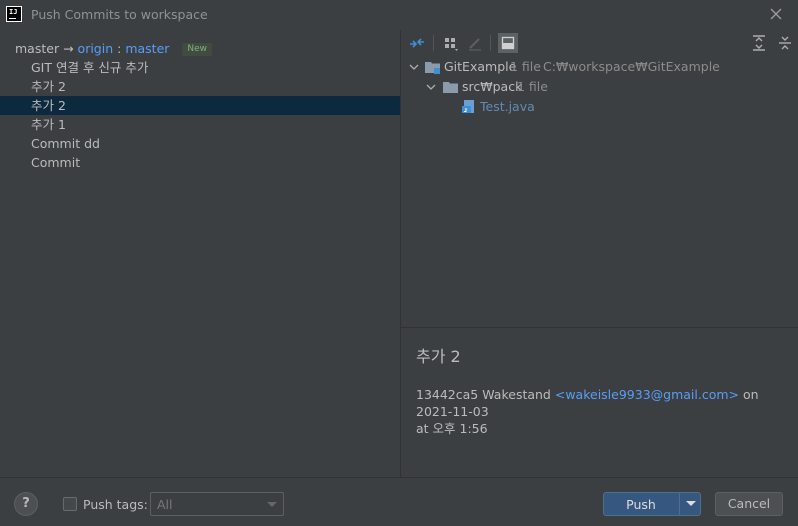 This screenshot has width=798, height=526. I want to click on local-branch: master, so click(37, 48).